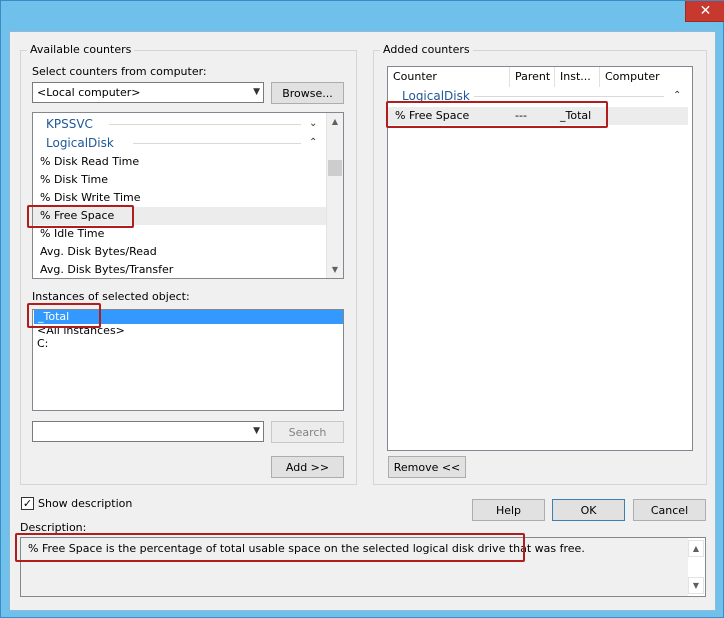  Describe the element at coordinates (89, 92) in the screenshot. I see `computer-select-value: <Local computer>` at that location.